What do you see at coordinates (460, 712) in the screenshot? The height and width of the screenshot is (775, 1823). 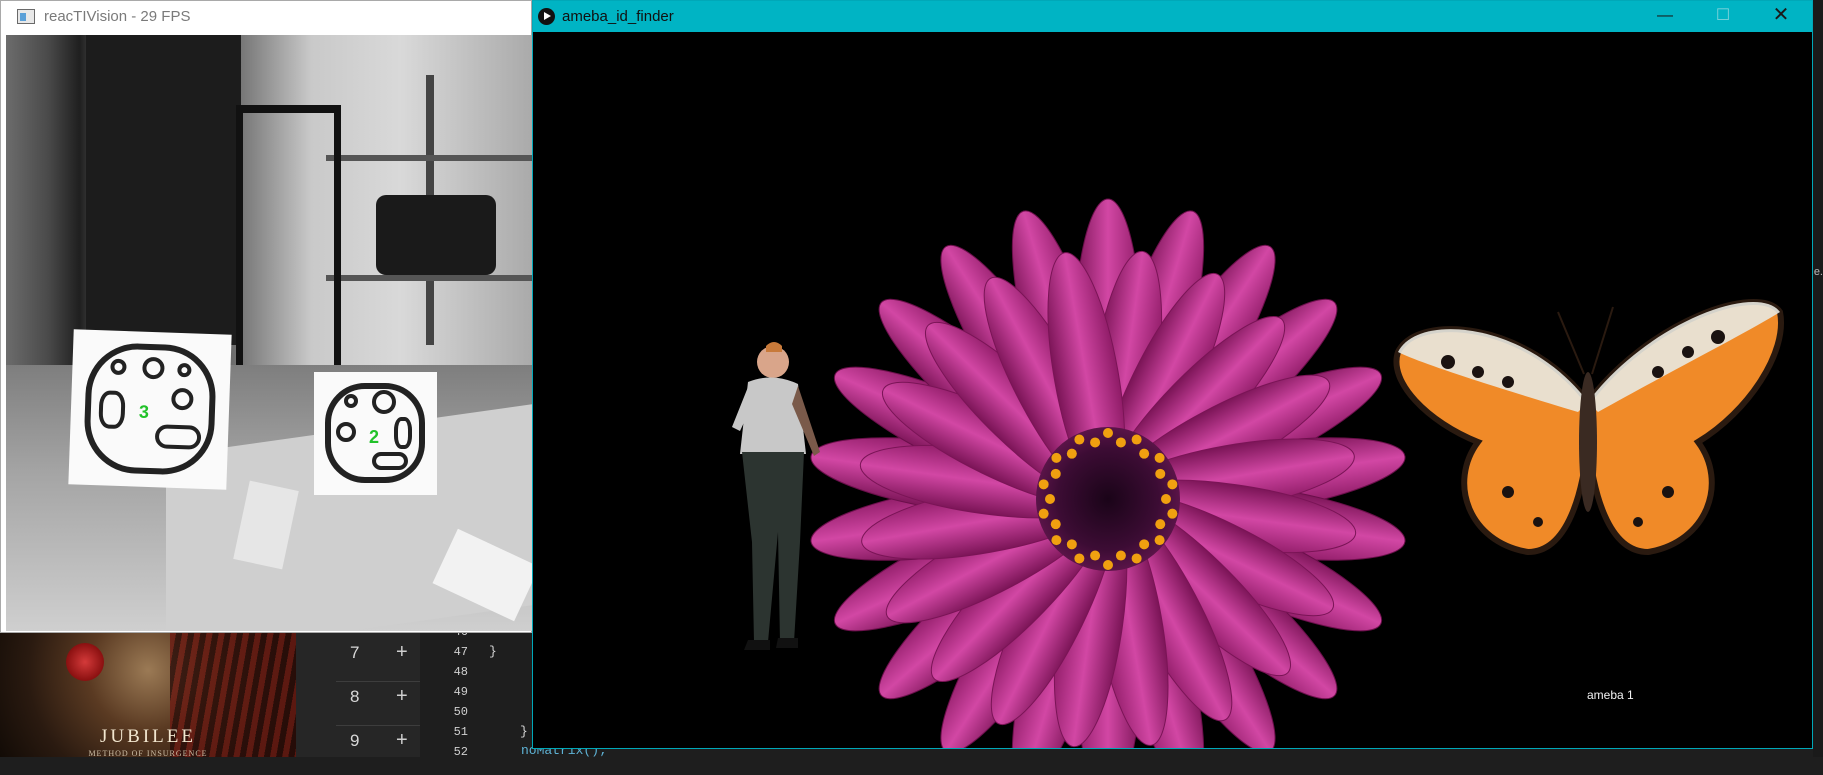 I see `line-number: 50` at bounding box center [460, 712].